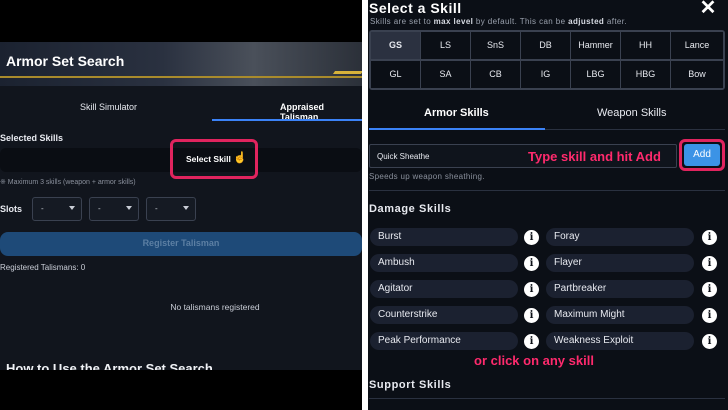 The height and width of the screenshot is (410, 728). What do you see at coordinates (65, 61) in the screenshot?
I see `page-title: Armor Set Search` at bounding box center [65, 61].